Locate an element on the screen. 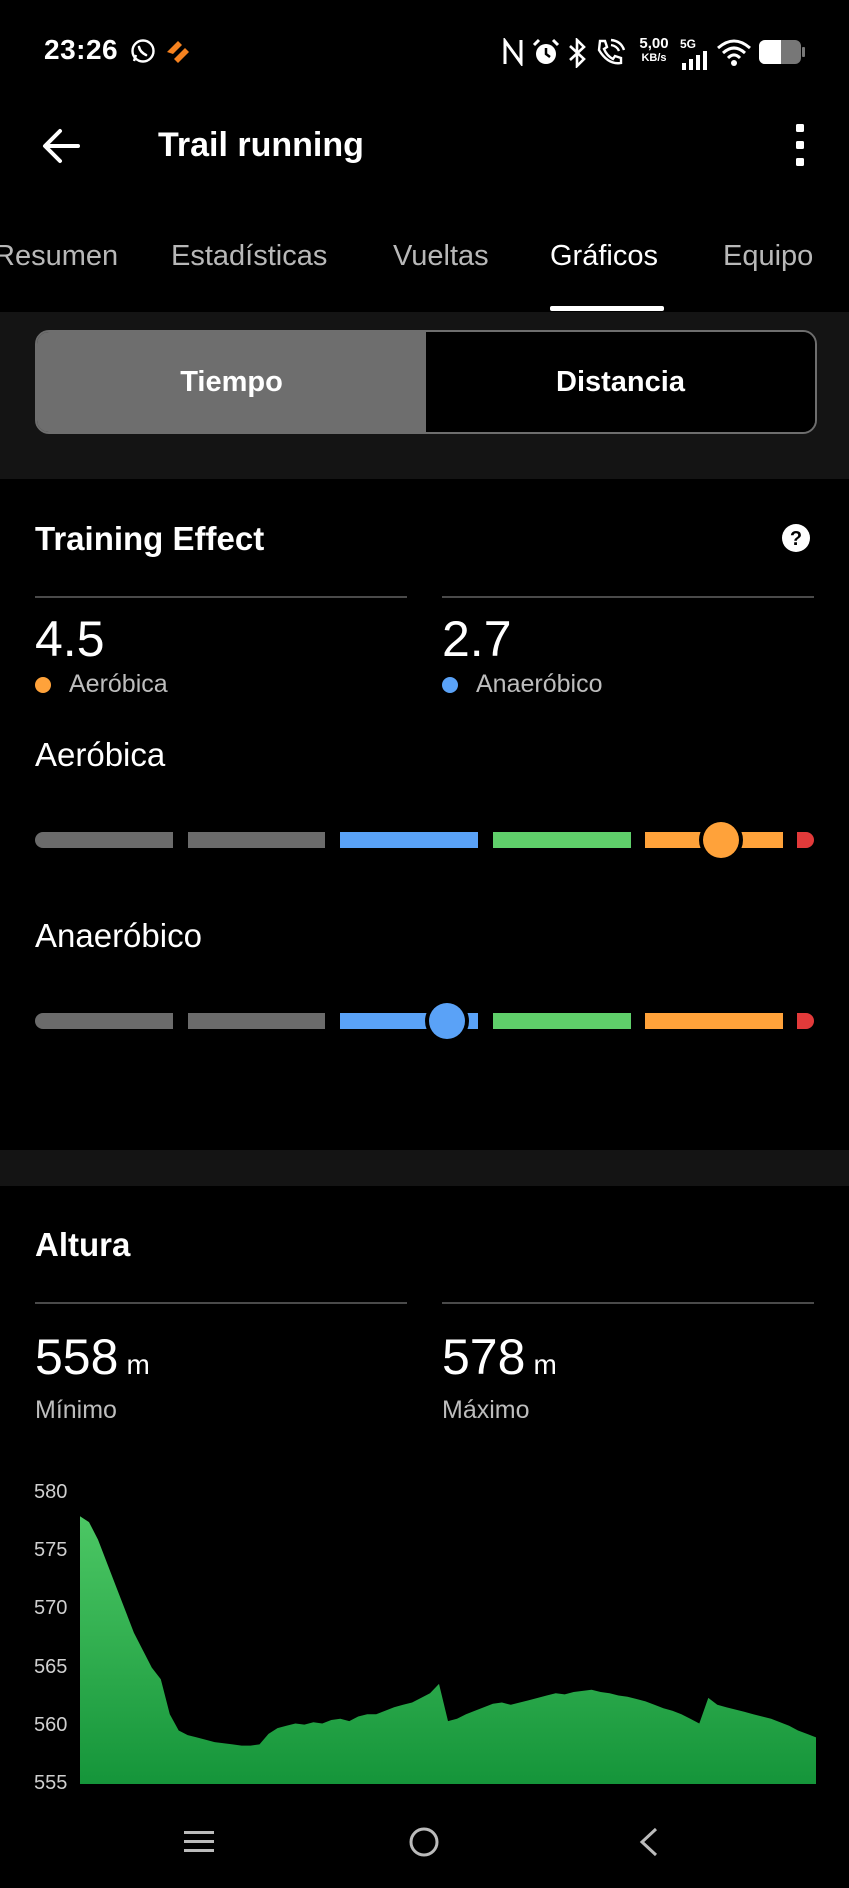 This screenshot has width=849, height=1888. nfc-icon is located at coordinates (513, 52).